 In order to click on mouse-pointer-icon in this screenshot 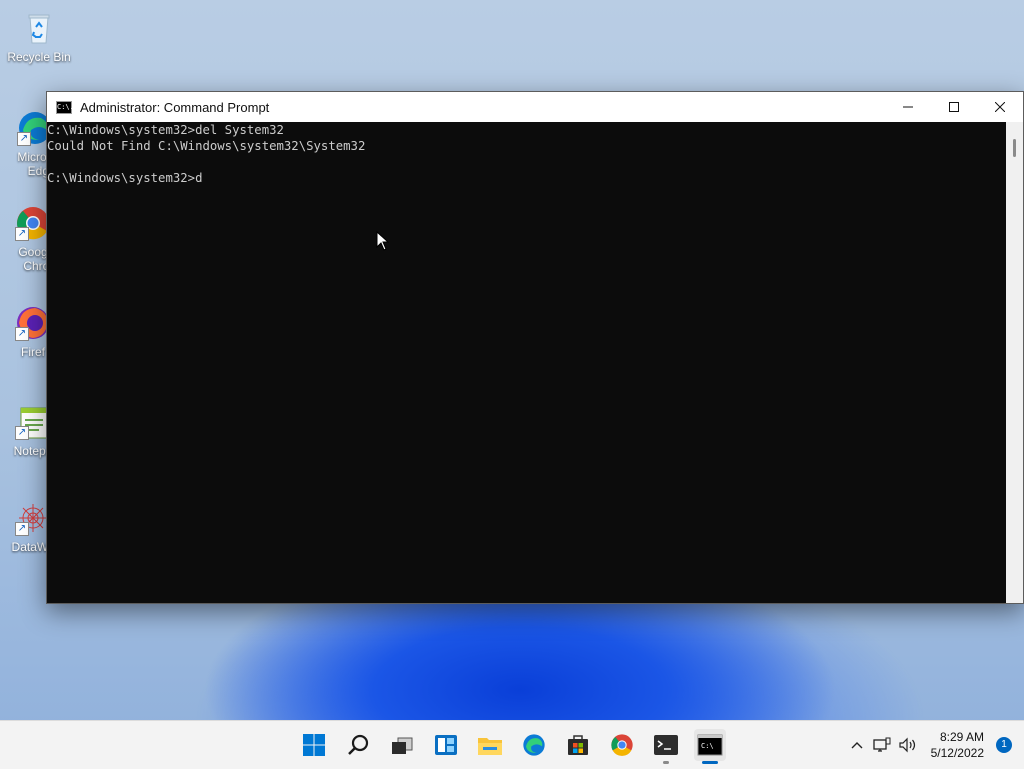, I will do `click(383, 241)`.